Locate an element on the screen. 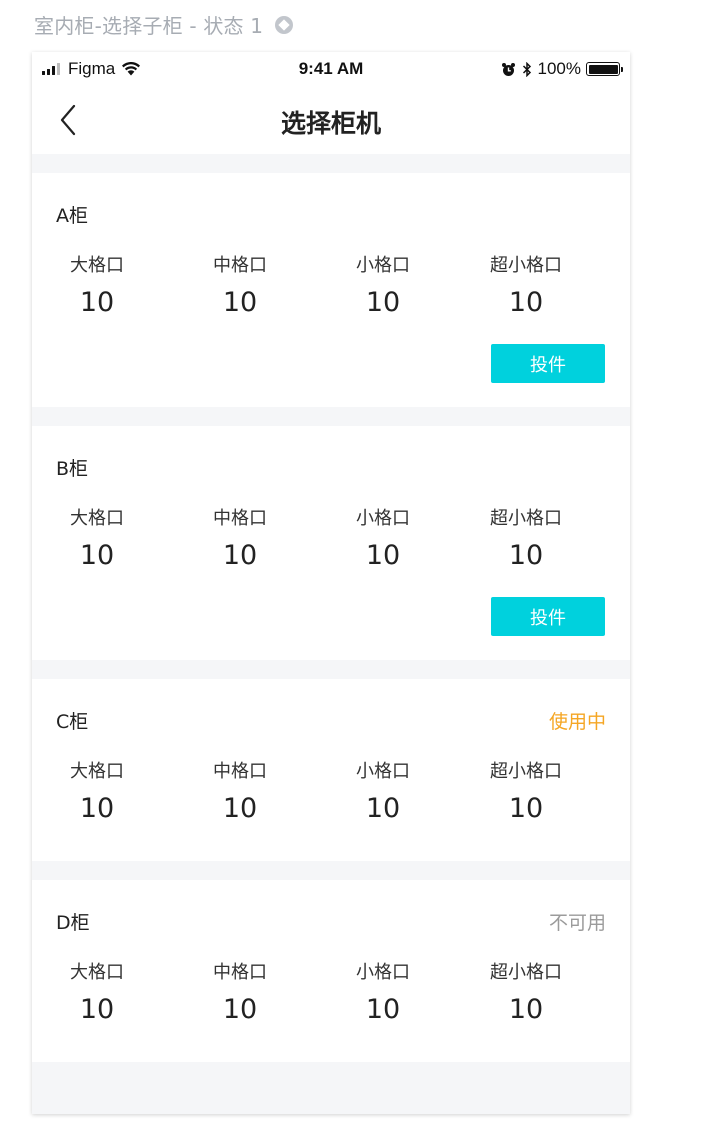  battery-icon is located at coordinates (604, 69).